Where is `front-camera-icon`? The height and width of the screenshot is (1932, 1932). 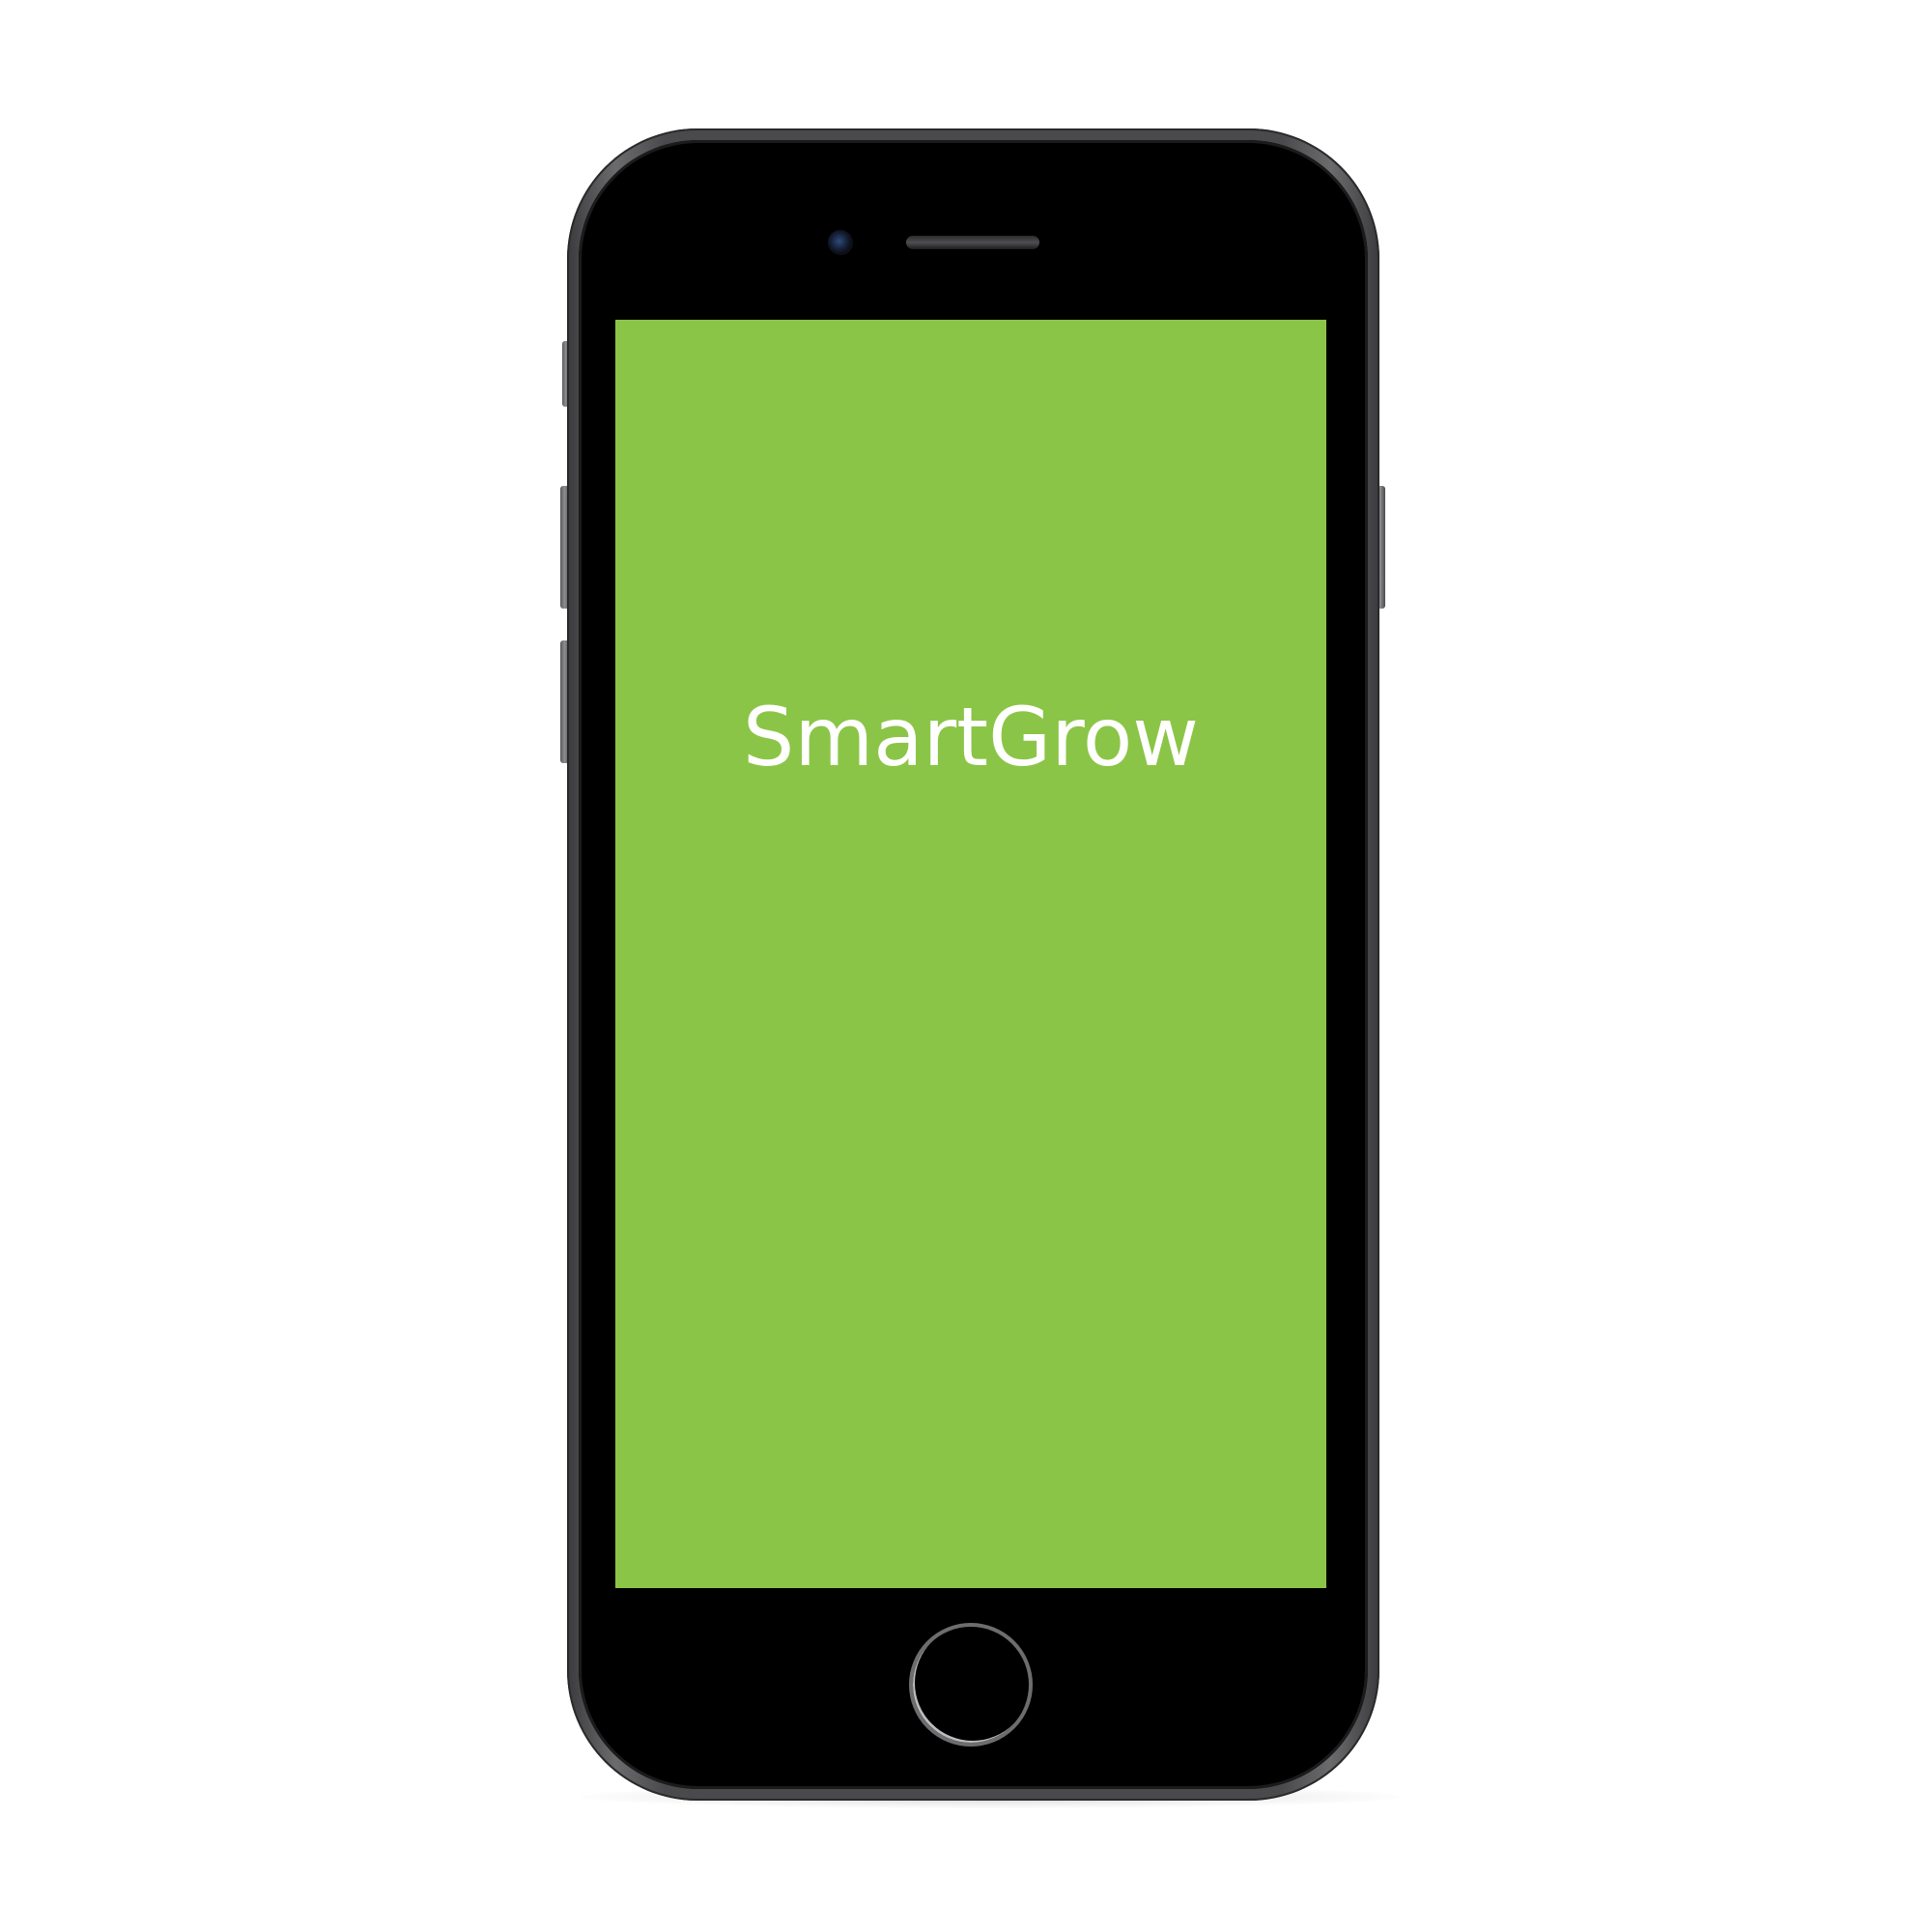 front-camera-icon is located at coordinates (840, 242).